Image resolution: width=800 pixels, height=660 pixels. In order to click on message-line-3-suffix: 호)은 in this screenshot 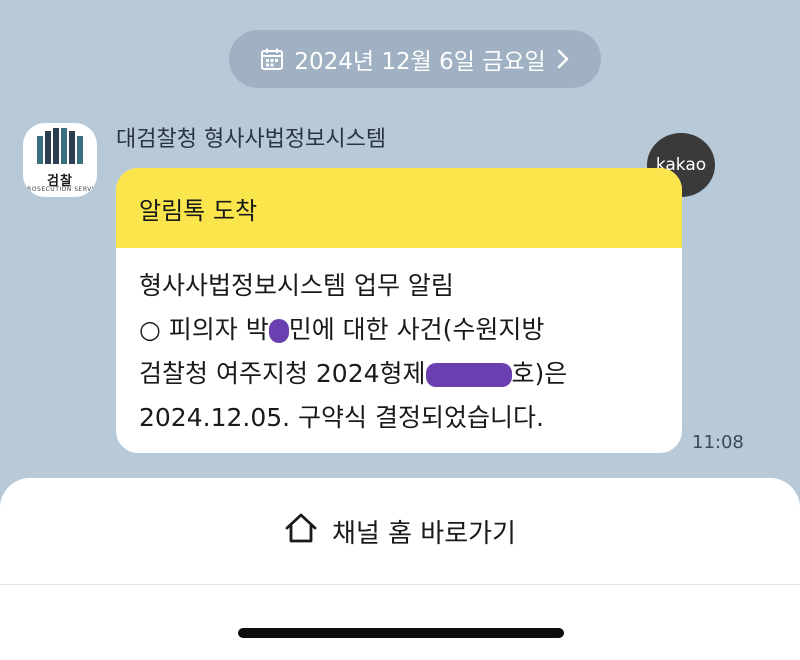, I will do `click(539, 373)`.